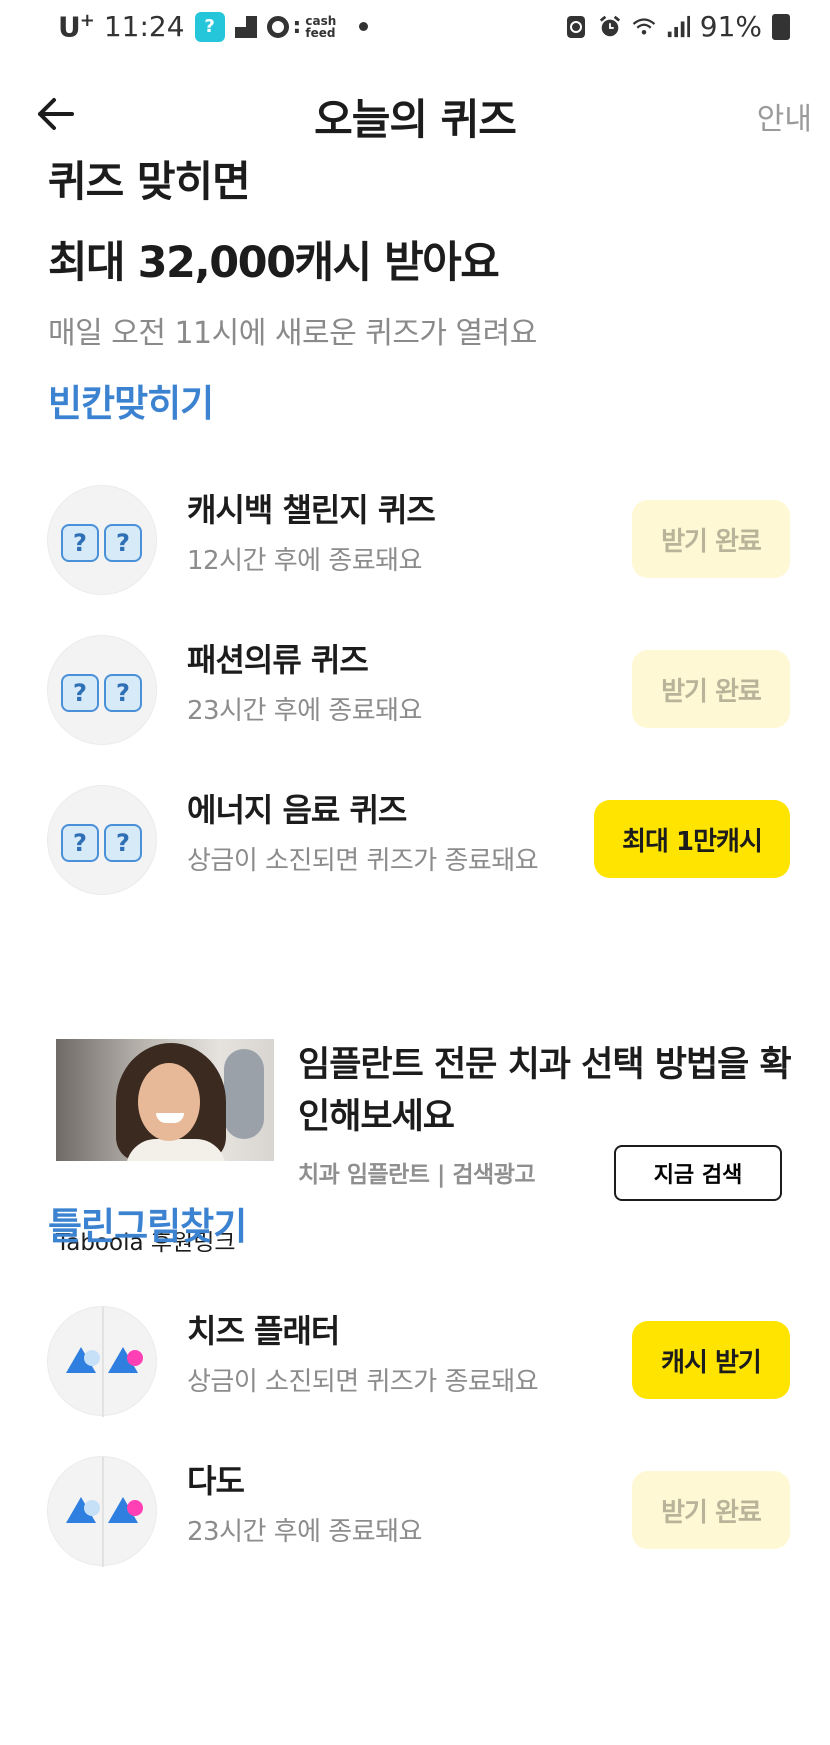  What do you see at coordinates (304, 561) in the screenshot?
I see `quiz-deadline: 12시간 후에 종료돼요` at bounding box center [304, 561].